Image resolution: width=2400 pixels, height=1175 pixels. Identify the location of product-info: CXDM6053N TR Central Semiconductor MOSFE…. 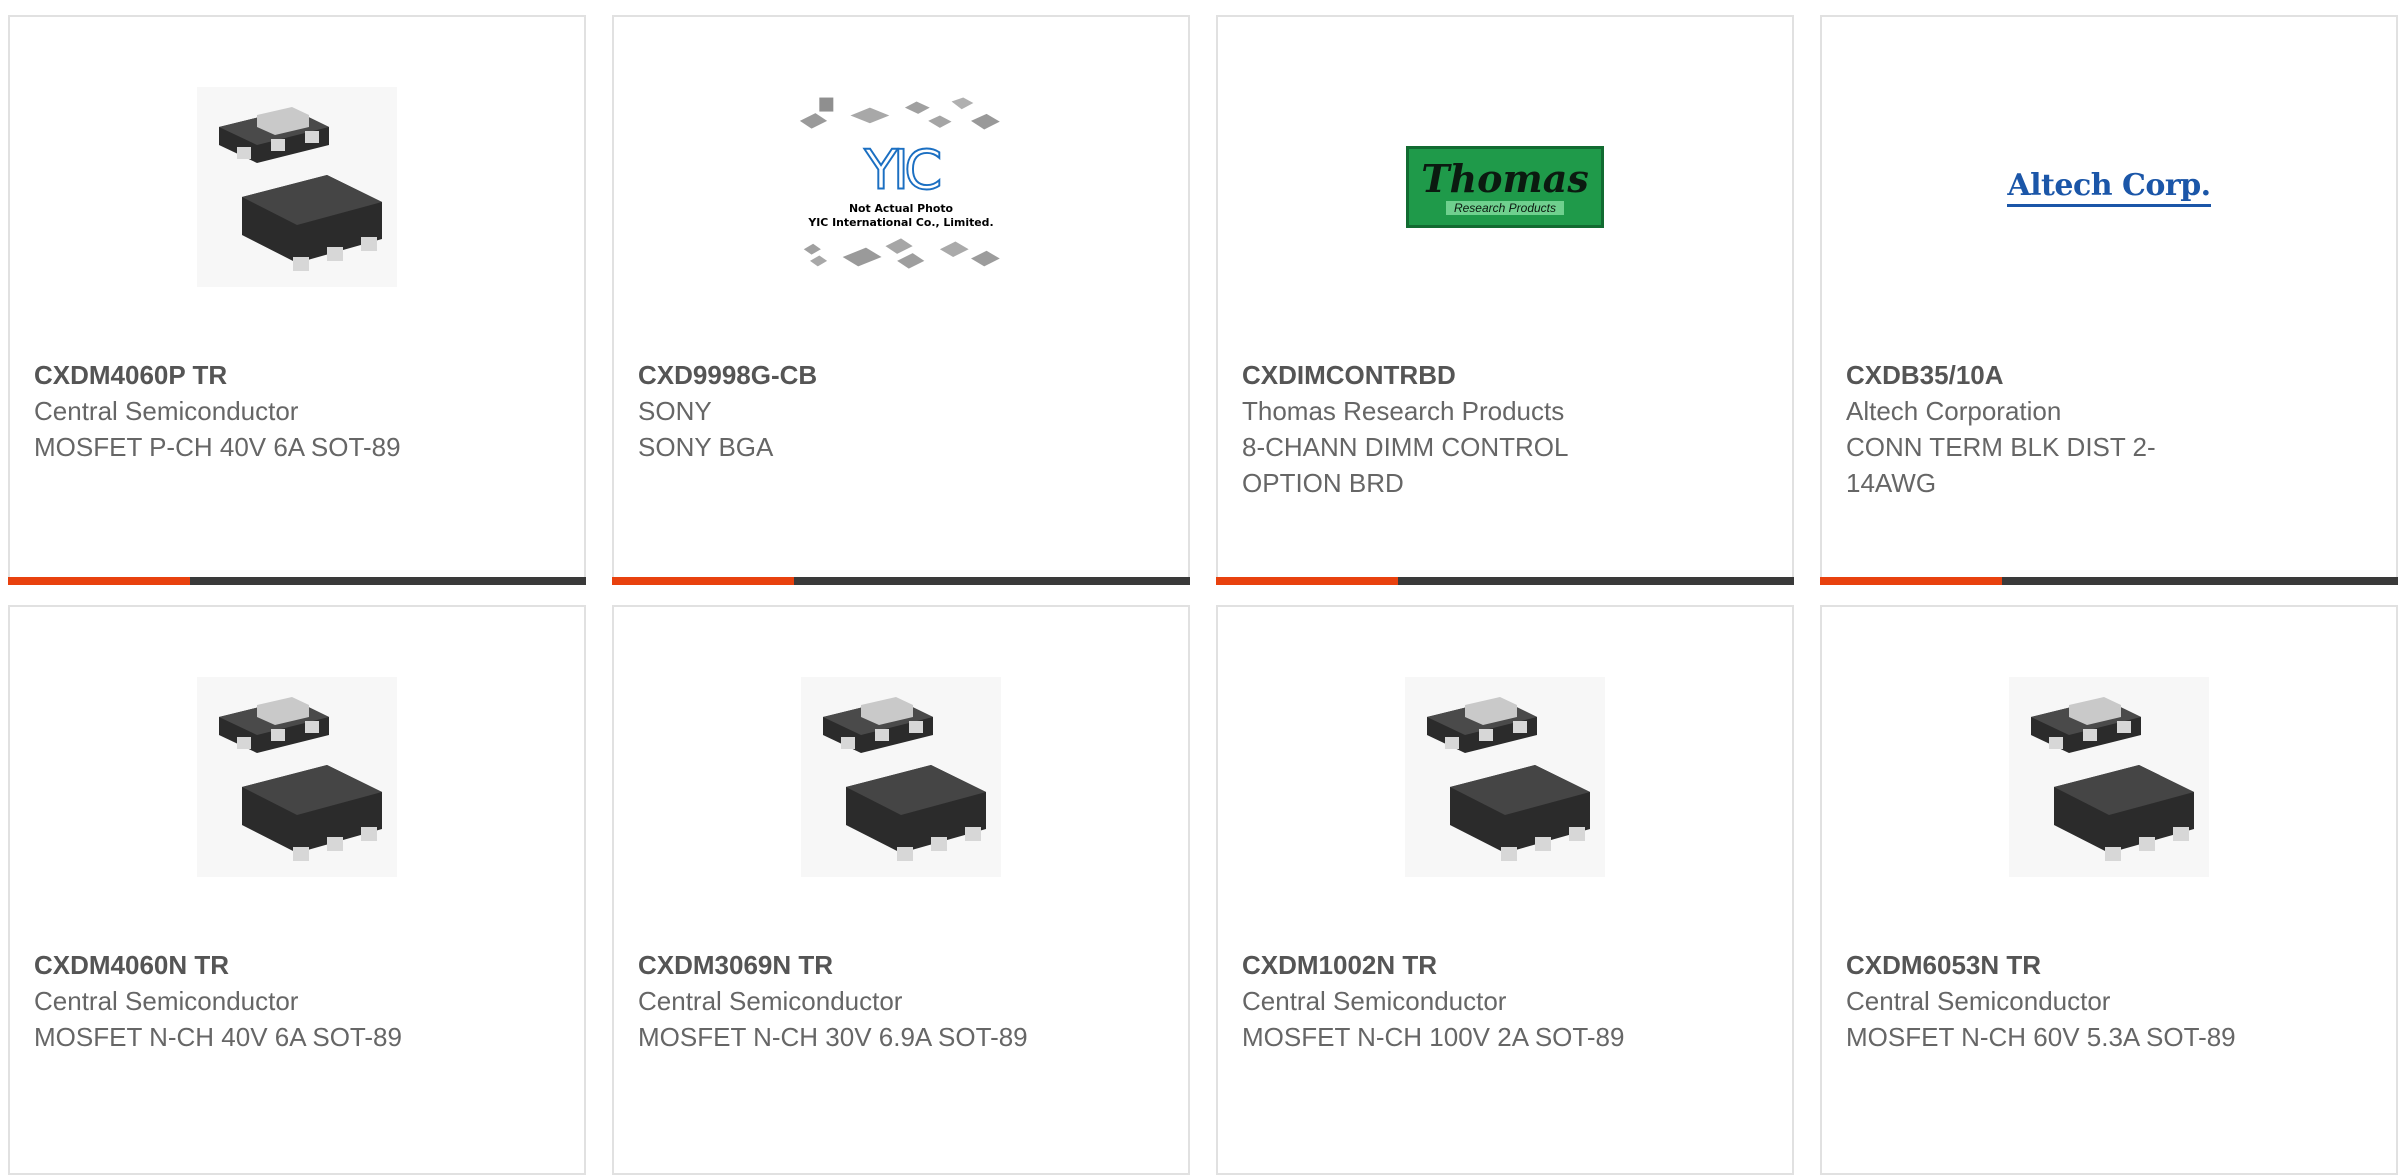
(2041, 1001).